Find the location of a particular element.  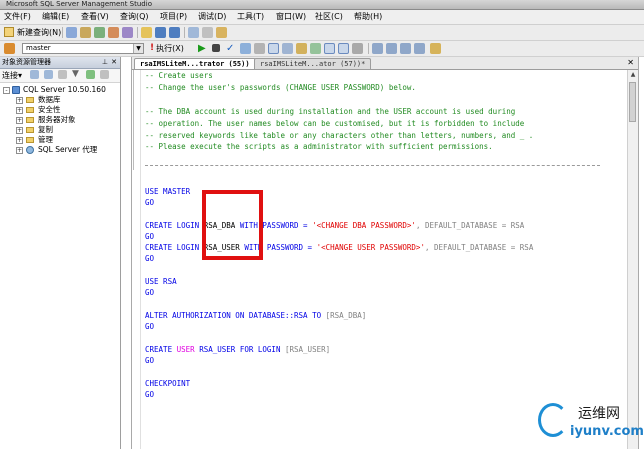

tree-item-label: 数据库 is located at coordinates (49, 99).